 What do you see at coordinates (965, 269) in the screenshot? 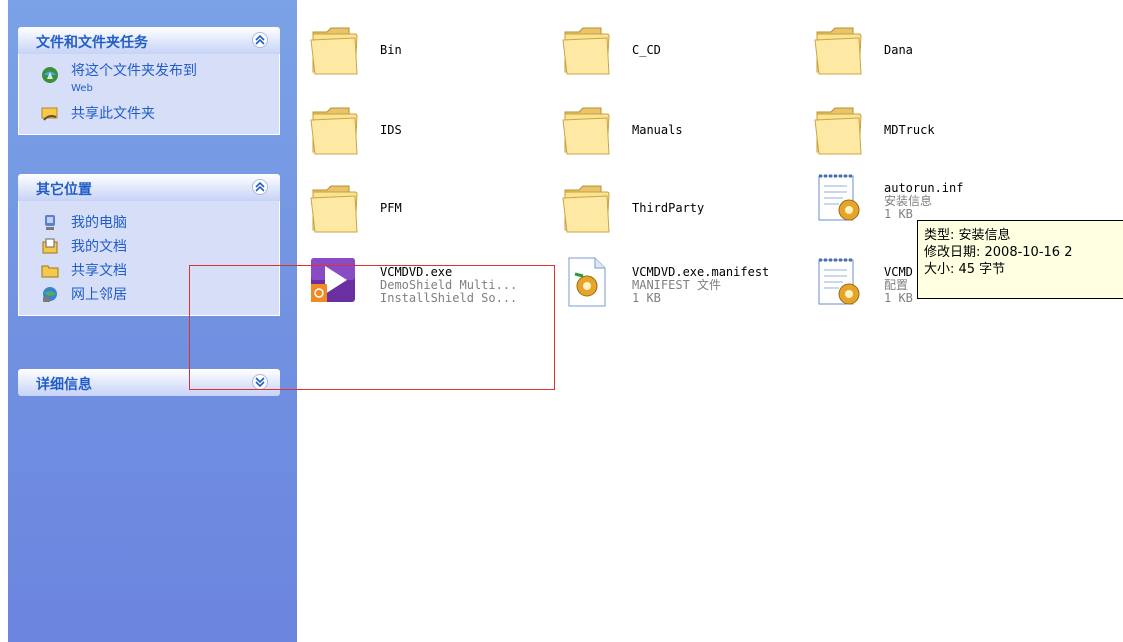
I see `tooltip-size: 大小: 45 字节` at bounding box center [965, 269].